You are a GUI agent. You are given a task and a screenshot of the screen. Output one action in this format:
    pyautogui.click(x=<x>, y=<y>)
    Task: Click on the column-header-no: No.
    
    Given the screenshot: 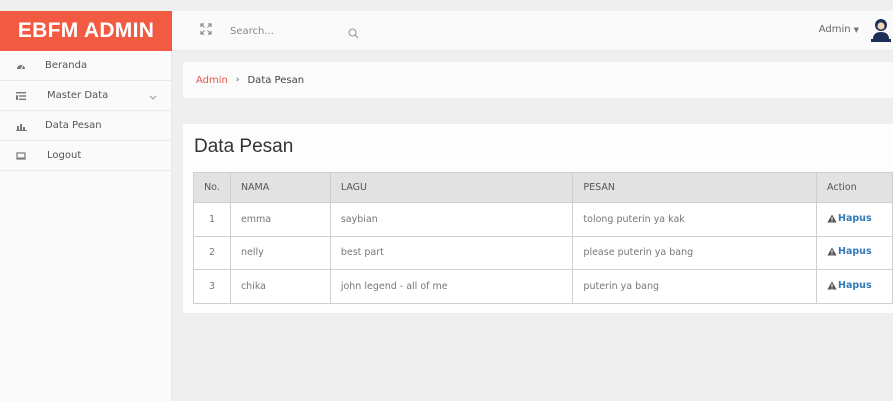 What is the action you would take?
    pyautogui.click(x=212, y=187)
    